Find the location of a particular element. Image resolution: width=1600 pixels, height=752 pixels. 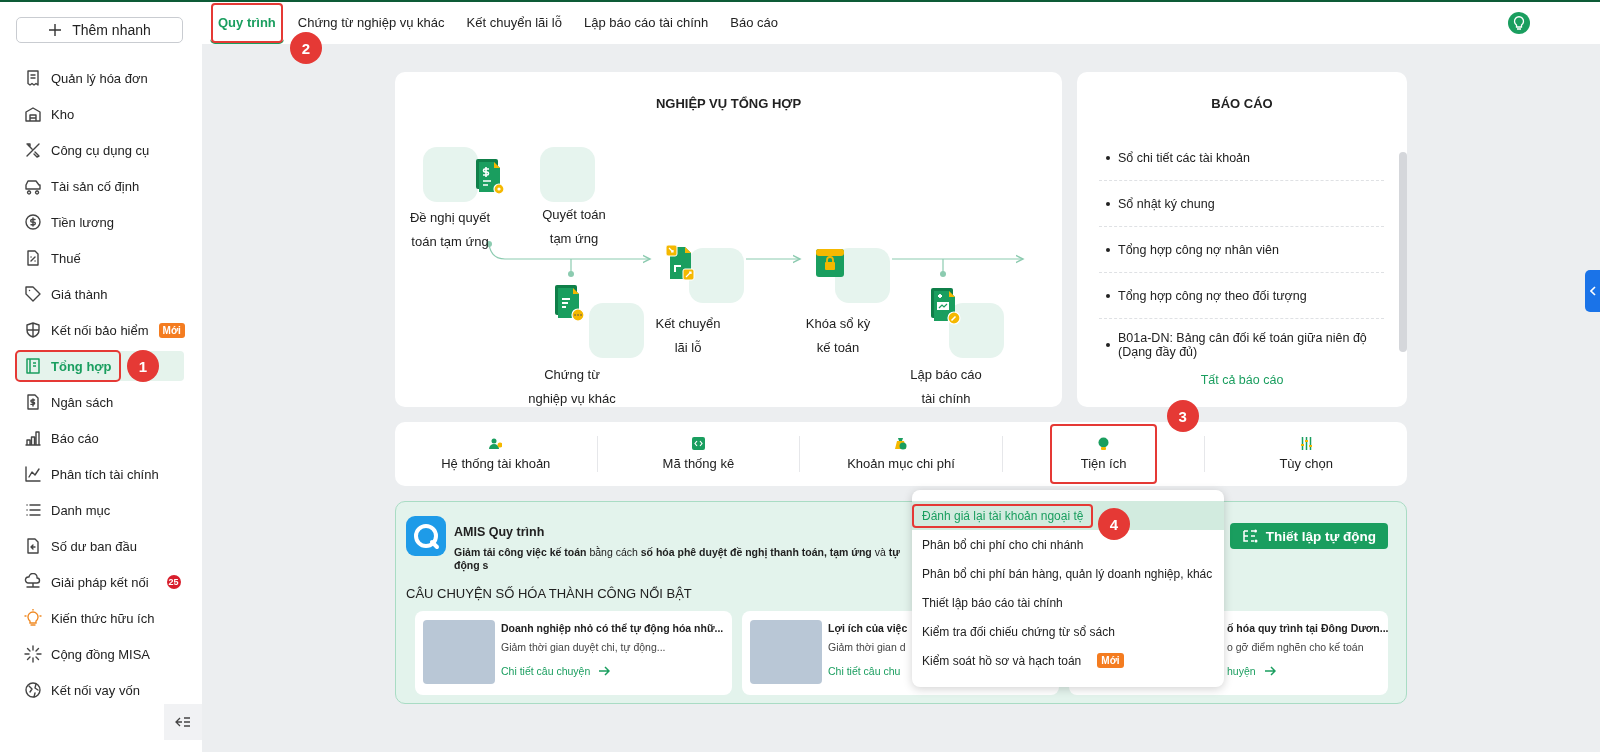

list-icon is located at coordinates (33, 510).